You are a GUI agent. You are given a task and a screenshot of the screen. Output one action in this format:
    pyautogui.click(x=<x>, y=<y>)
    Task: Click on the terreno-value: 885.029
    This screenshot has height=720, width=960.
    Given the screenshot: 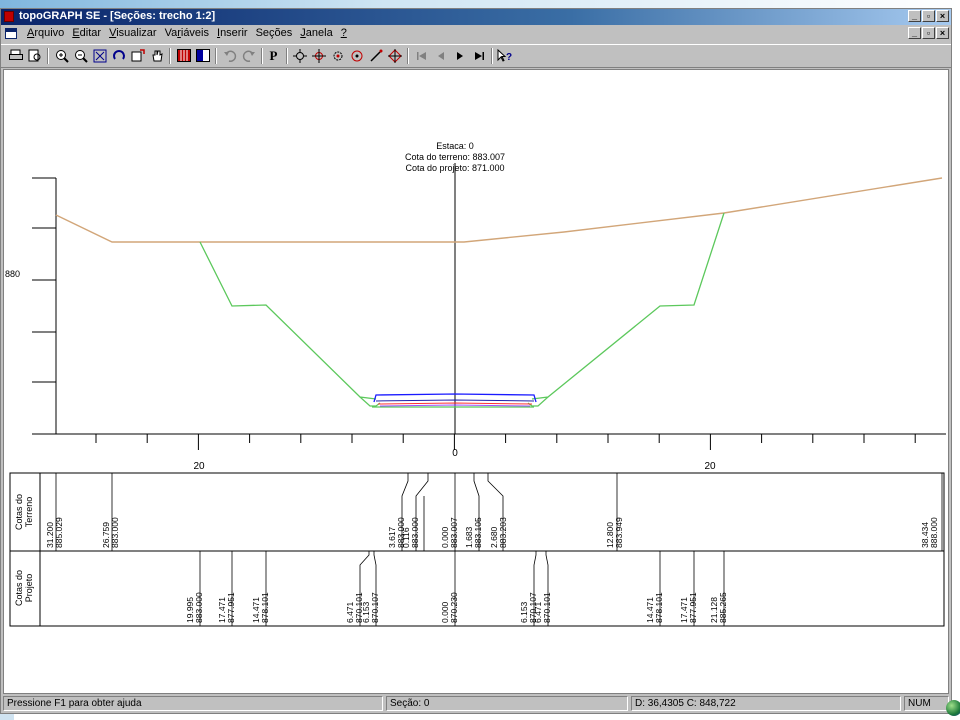 What is the action you would take?
    pyautogui.click(x=59, y=532)
    